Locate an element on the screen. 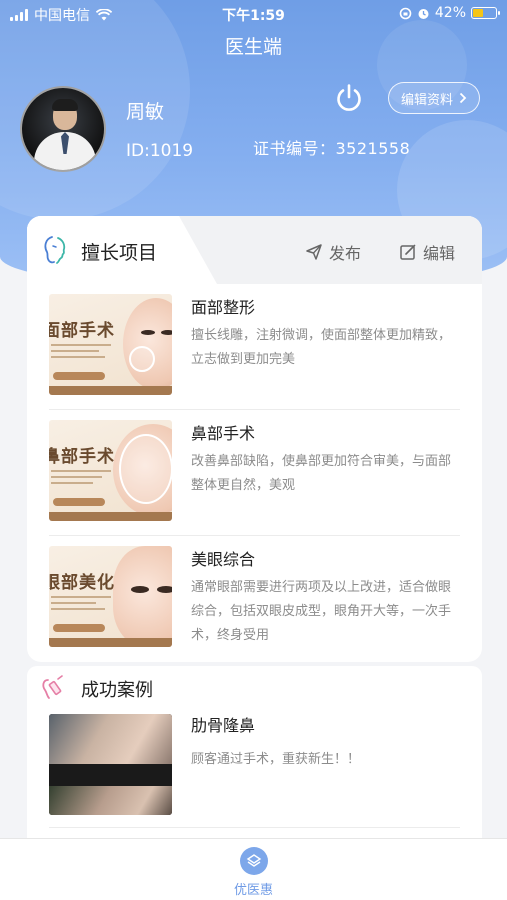  publish-button: 发布 is located at coordinates (333, 252).